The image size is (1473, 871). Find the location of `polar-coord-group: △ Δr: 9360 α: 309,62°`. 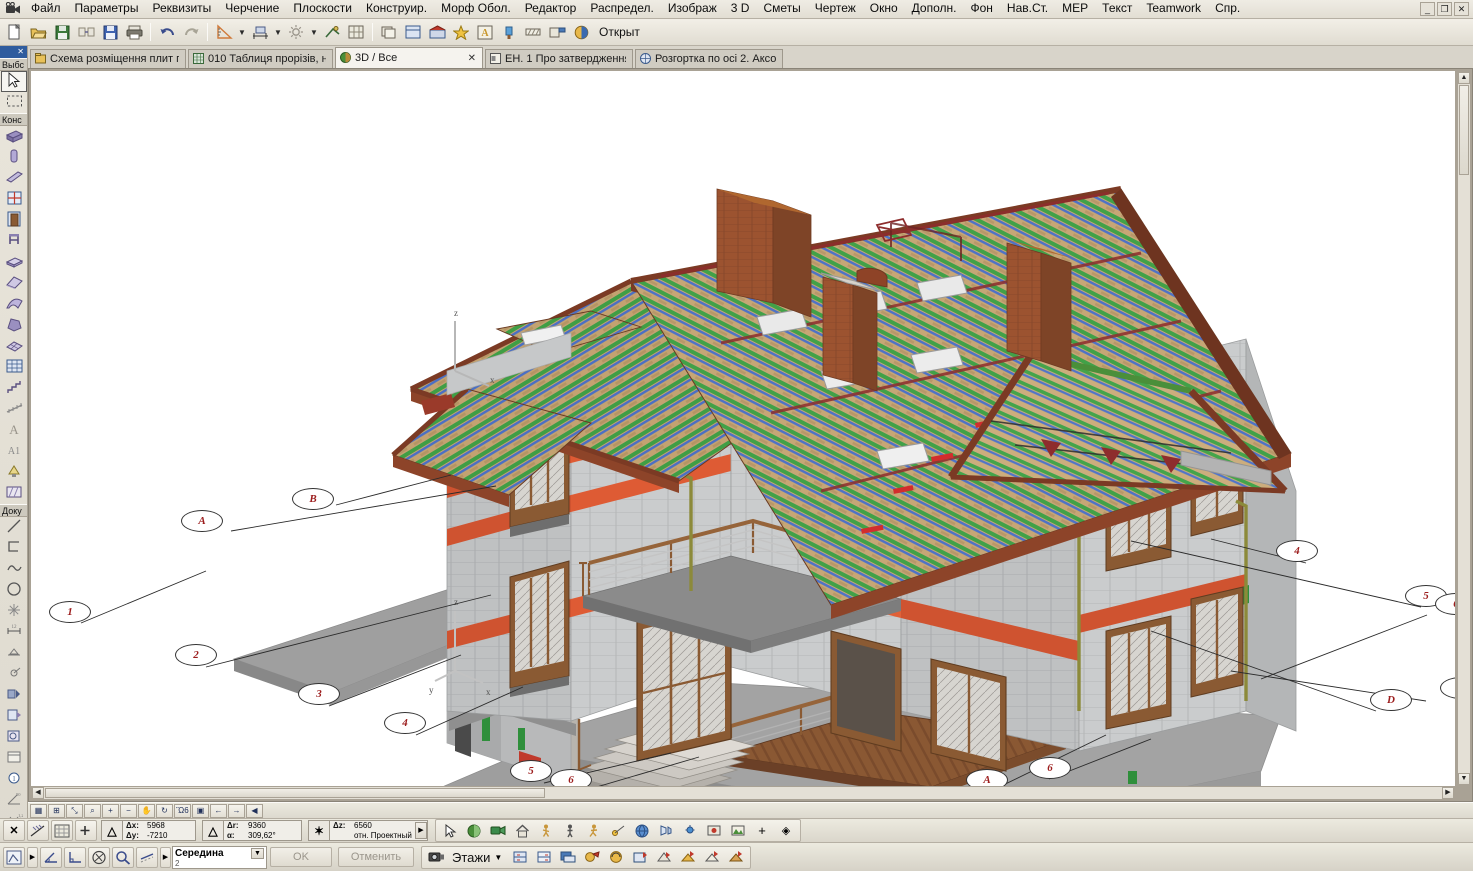

polar-coord-group: △ Δr: 9360 α: 309,62° is located at coordinates (252, 830).